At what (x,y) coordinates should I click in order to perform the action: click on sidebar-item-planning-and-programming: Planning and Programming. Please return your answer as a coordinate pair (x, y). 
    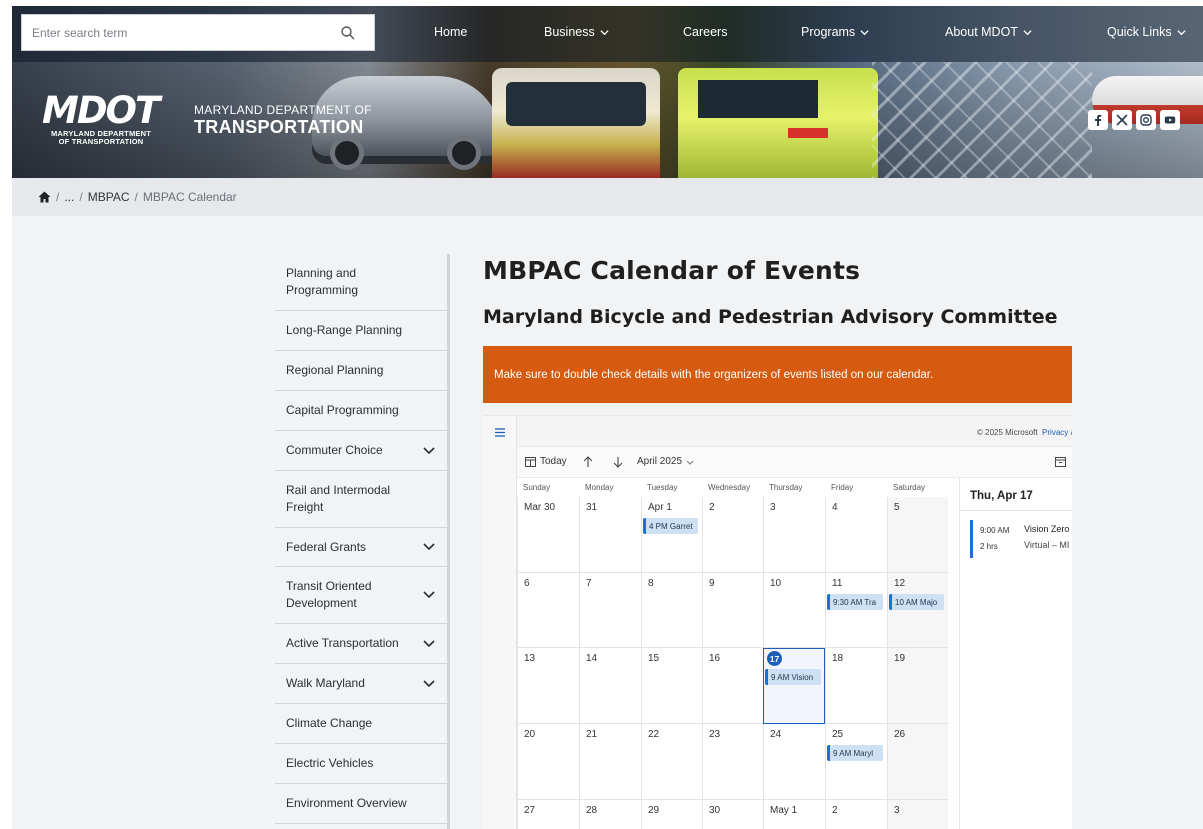
    Looking at the image, I should click on (361, 282).